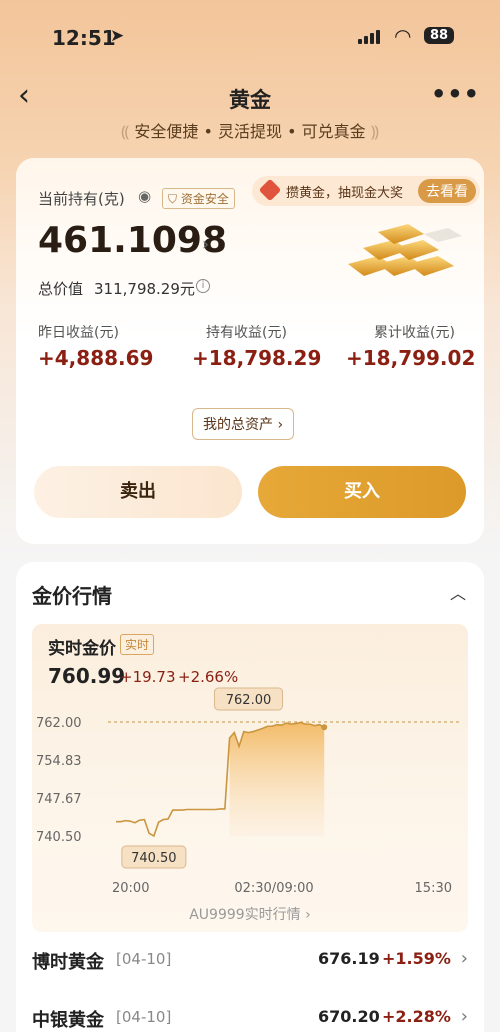 Image resolution: width=500 pixels, height=1032 pixels. I want to click on slogan: ⸨ 安全便捷 • 灵活提现 • 可兑真金 ⸩, so click(250, 130).